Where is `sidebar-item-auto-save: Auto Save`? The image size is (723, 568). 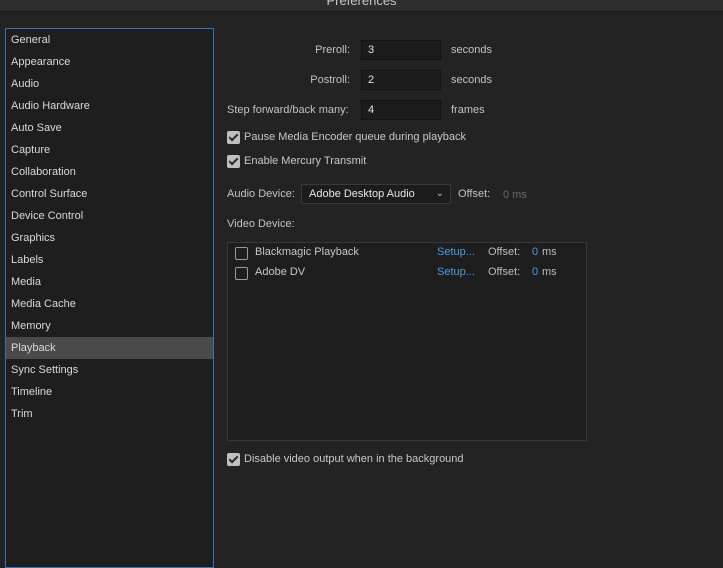
sidebar-item-auto-save: Auto Save is located at coordinates (109, 128).